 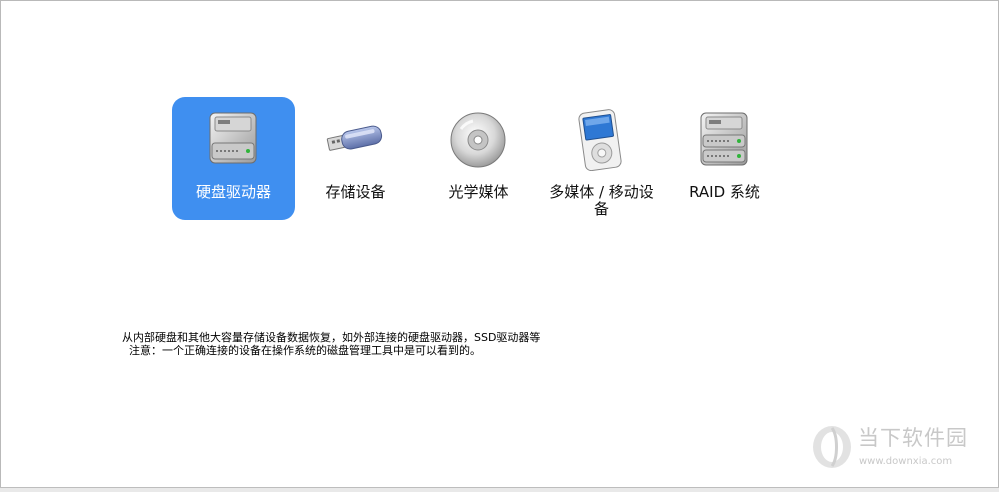 I want to click on tile-optical-media: 光学媒体, so click(x=478, y=158).